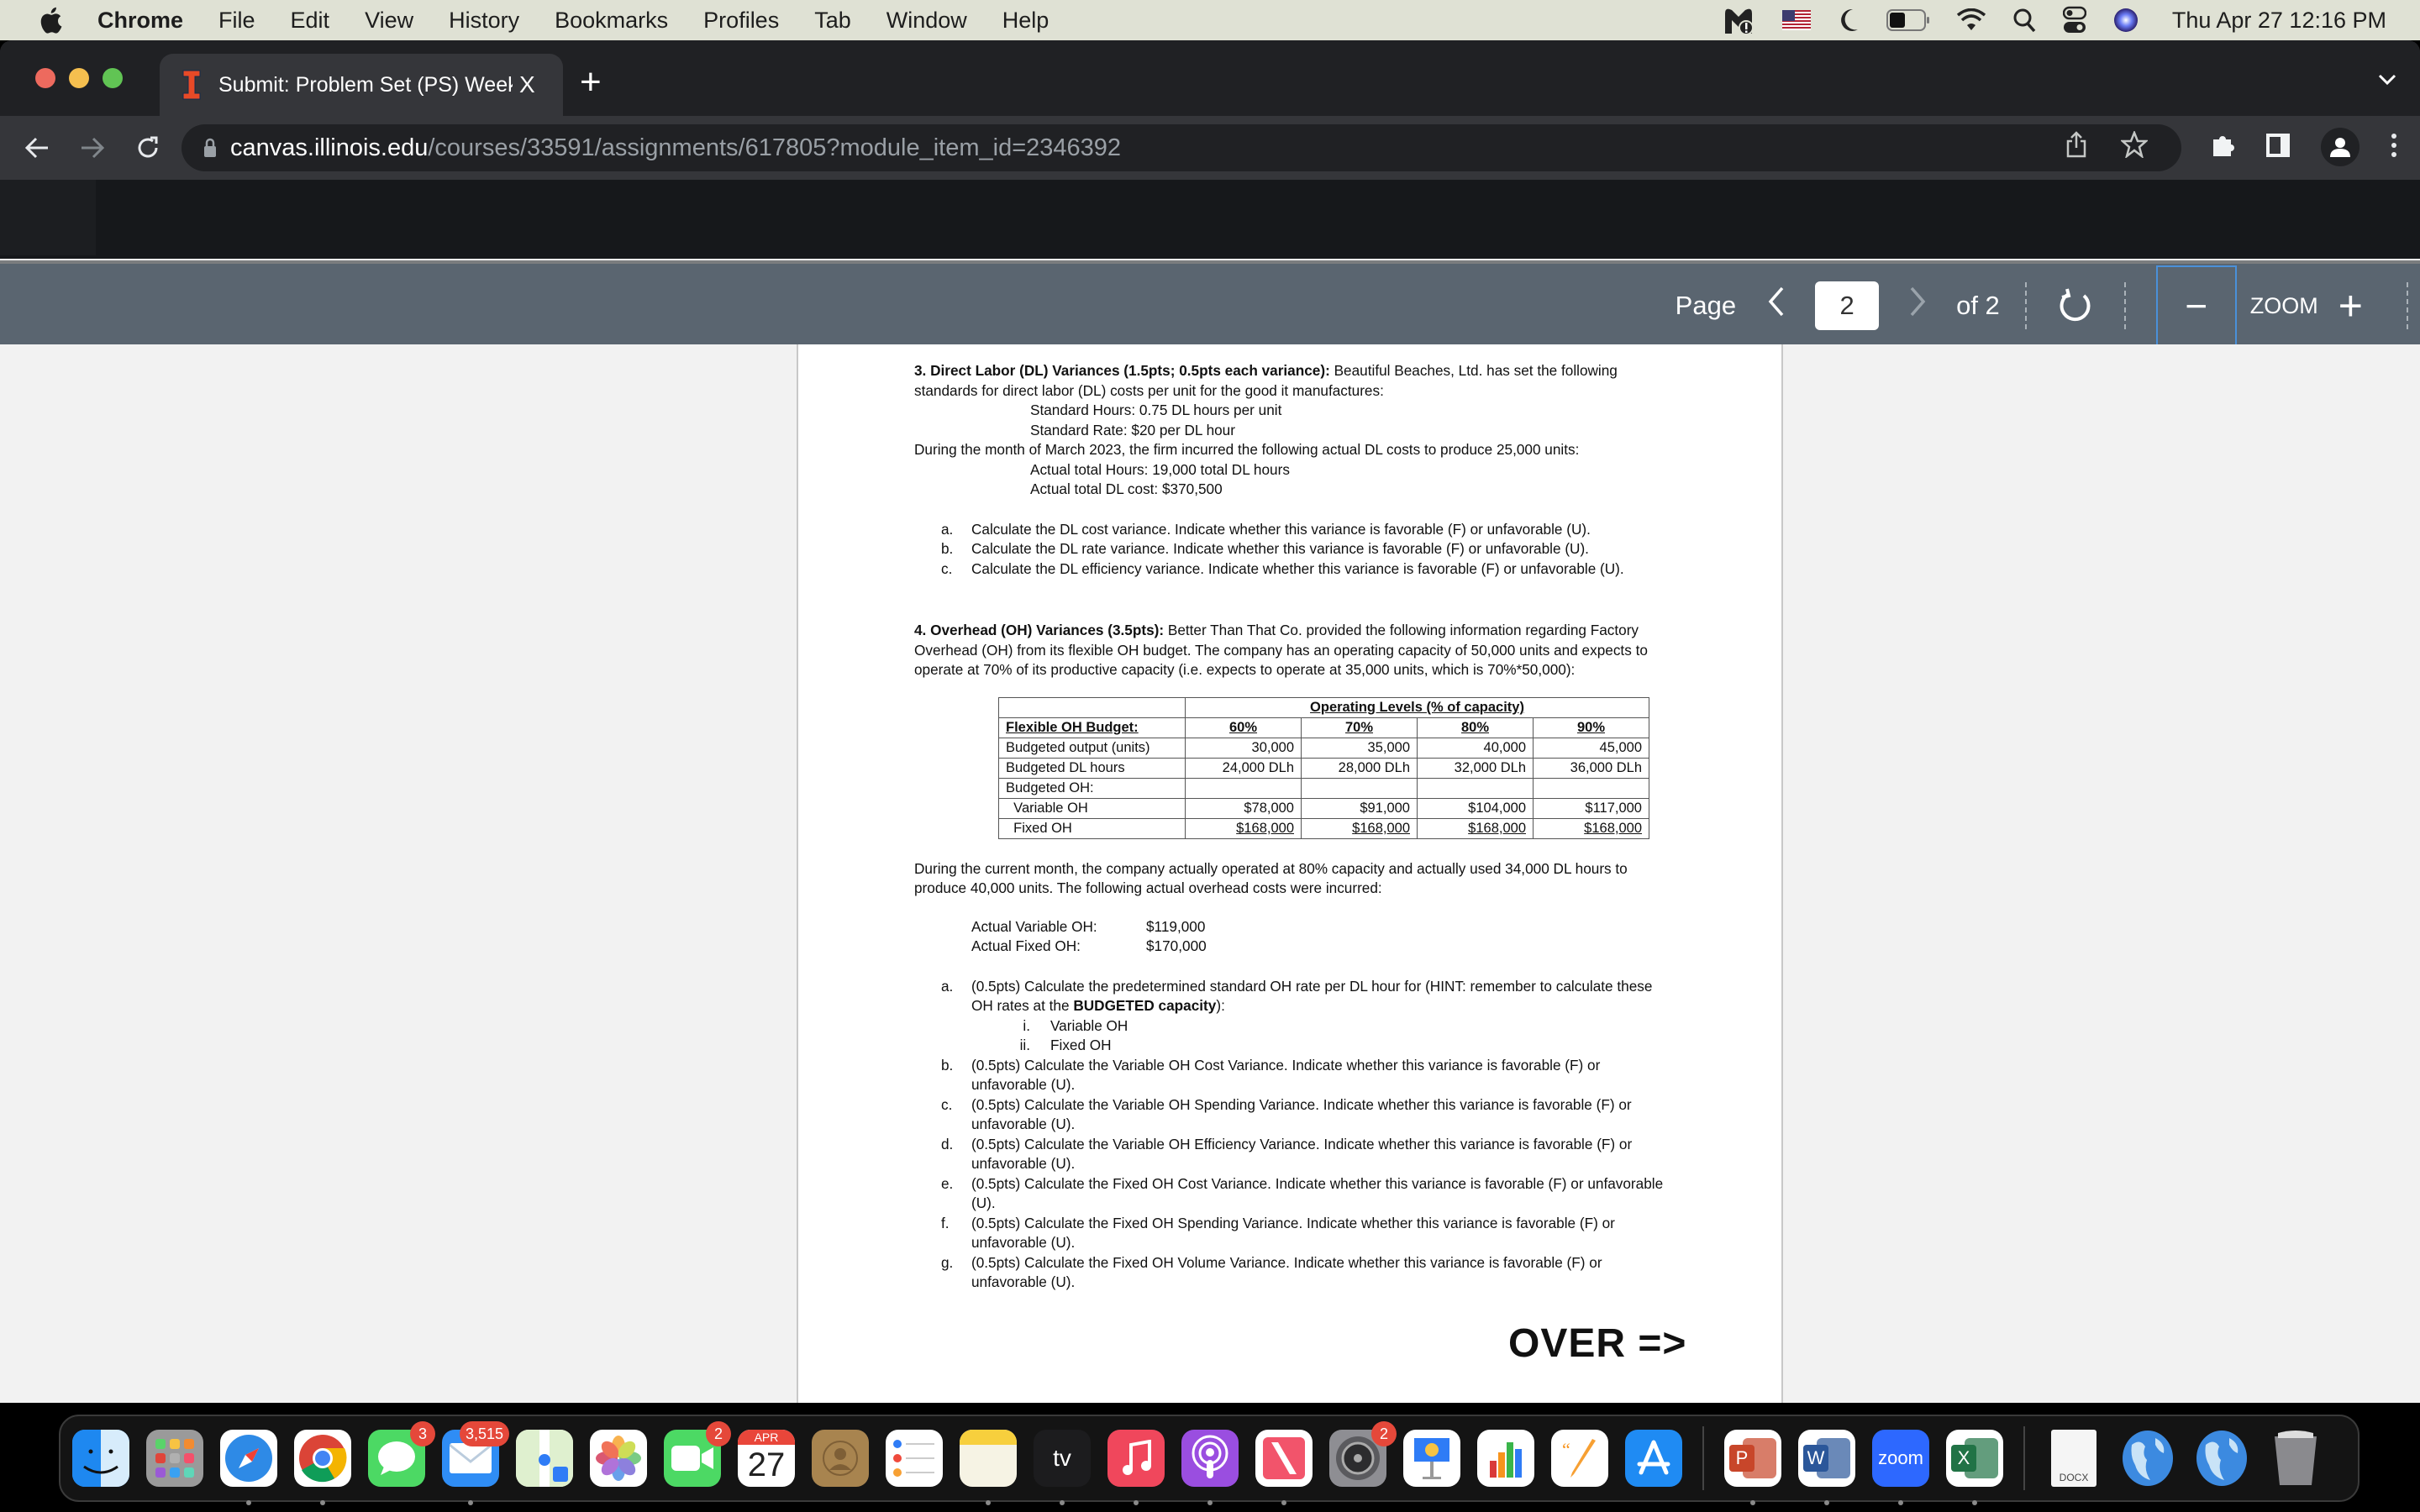 This screenshot has height=1512, width=2420. What do you see at coordinates (2024, 20) in the screenshot?
I see `spotlight-search-icon` at bounding box center [2024, 20].